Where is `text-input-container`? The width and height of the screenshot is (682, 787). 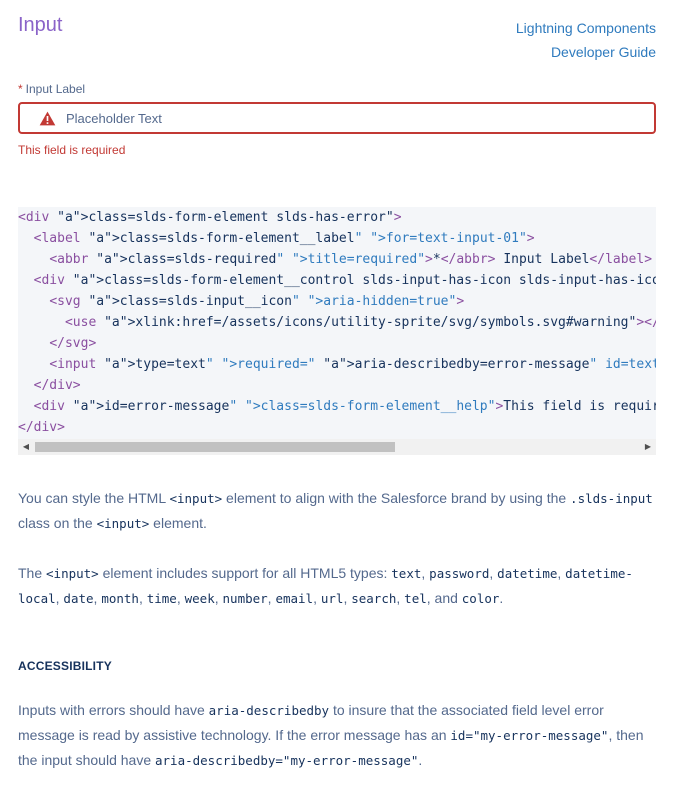
text-input-container is located at coordinates (337, 118).